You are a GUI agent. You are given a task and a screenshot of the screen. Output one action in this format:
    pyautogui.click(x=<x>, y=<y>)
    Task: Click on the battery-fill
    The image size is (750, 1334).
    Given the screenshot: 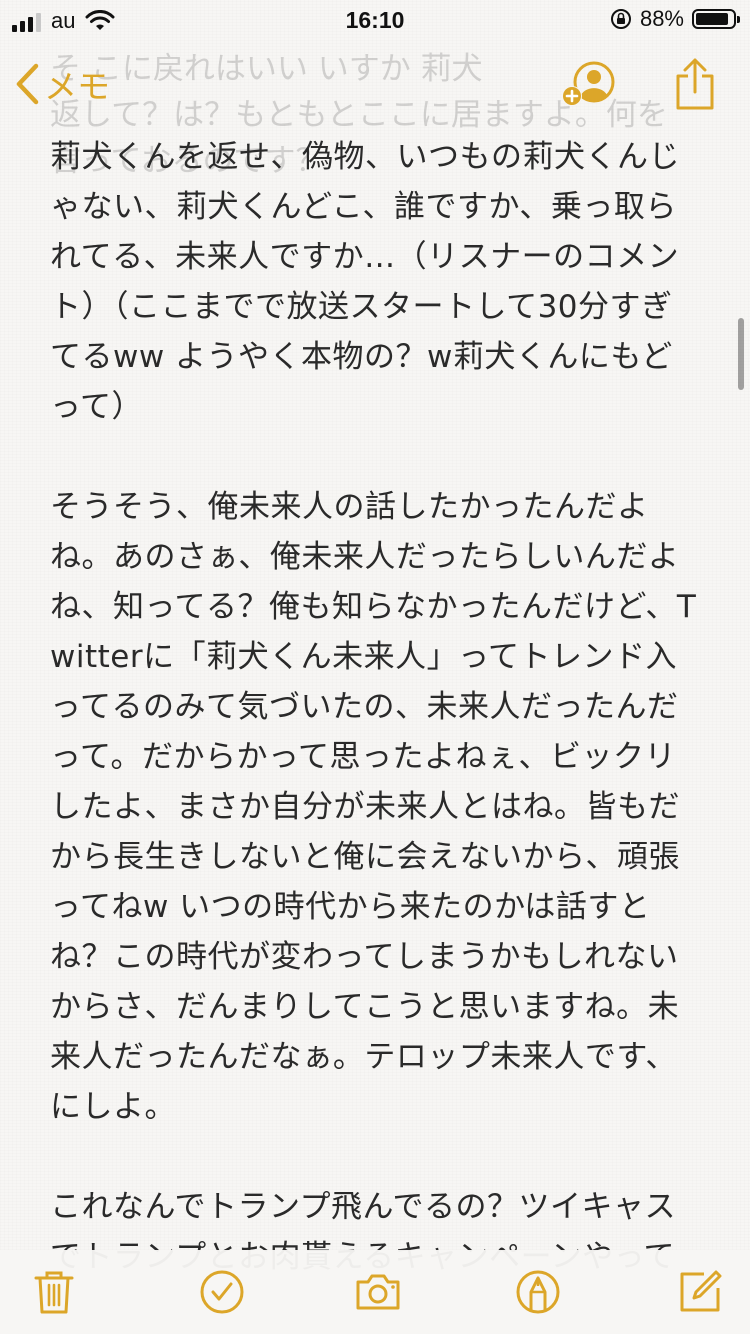 What is the action you would take?
    pyautogui.click(x=712, y=19)
    